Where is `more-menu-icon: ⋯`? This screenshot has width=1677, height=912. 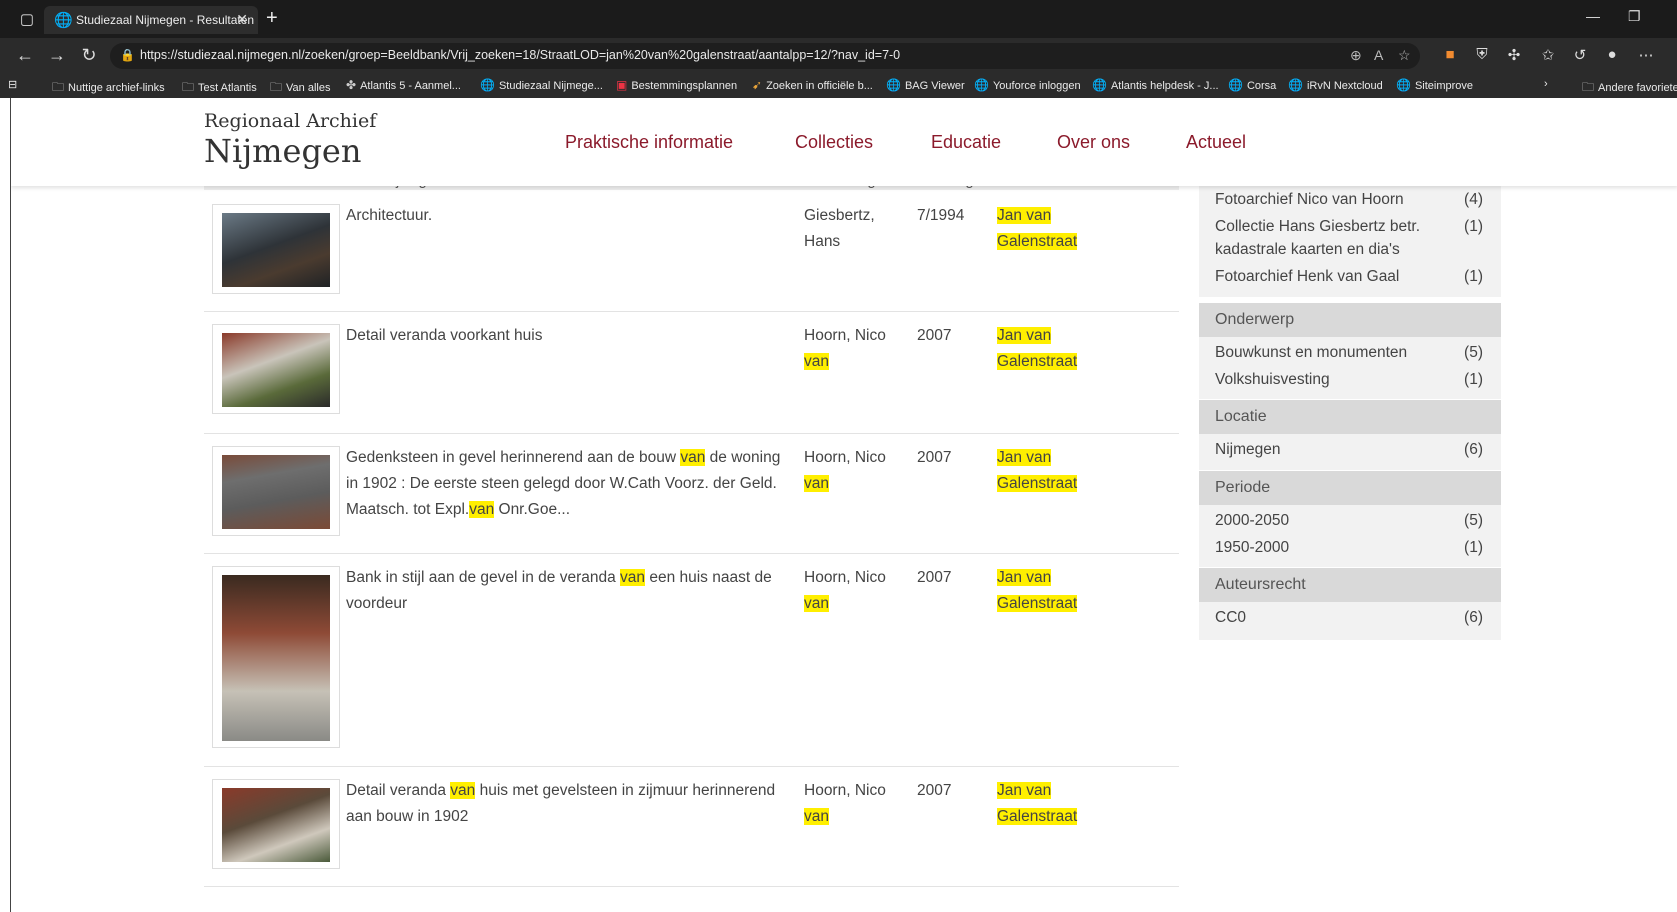 more-menu-icon: ⋯ is located at coordinates (1646, 55).